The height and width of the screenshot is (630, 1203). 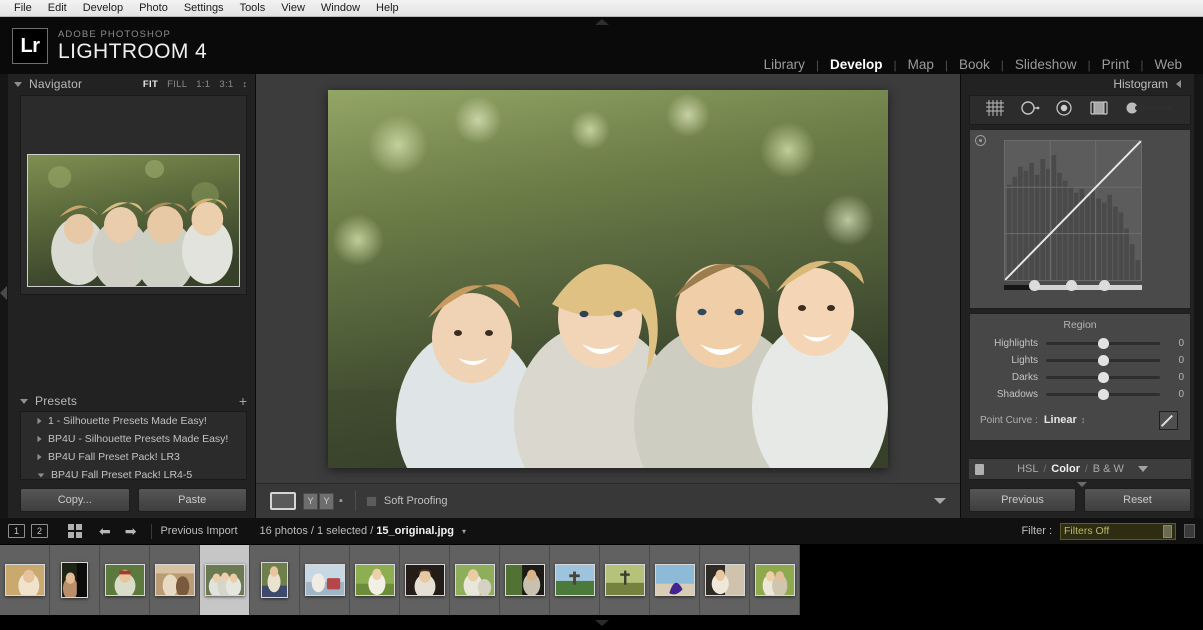 What do you see at coordinates (1105, 285) in the screenshot?
I see `highlights-split-handle` at bounding box center [1105, 285].